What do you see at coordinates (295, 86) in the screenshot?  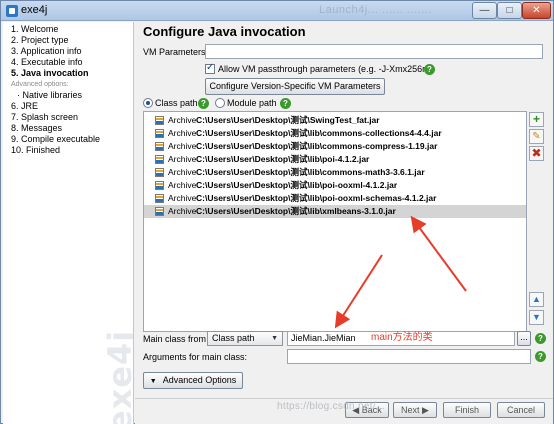 I see `configure-vm-parameters-button: Configure Version-Specific VM Parameters` at bounding box center [295, 86].